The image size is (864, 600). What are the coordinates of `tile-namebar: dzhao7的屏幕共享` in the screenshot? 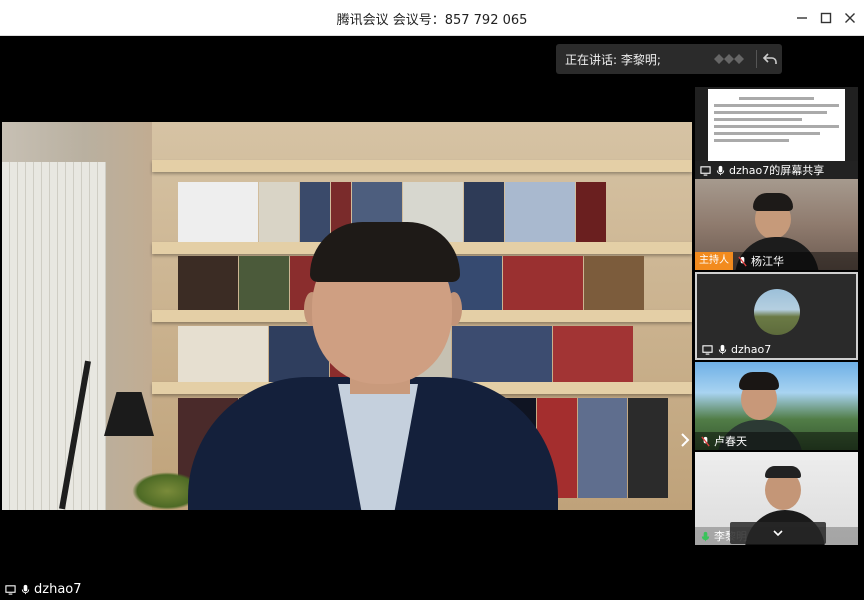 It's located at (776, 170).